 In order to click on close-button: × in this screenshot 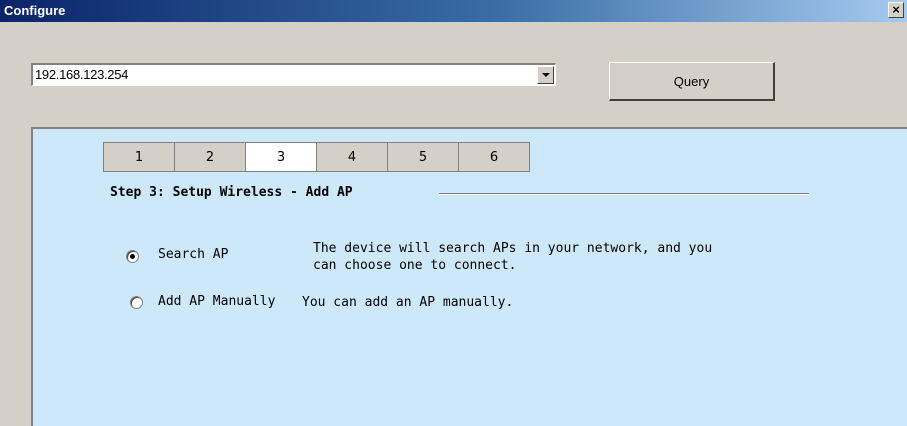, I will do `click(896, 10)`.